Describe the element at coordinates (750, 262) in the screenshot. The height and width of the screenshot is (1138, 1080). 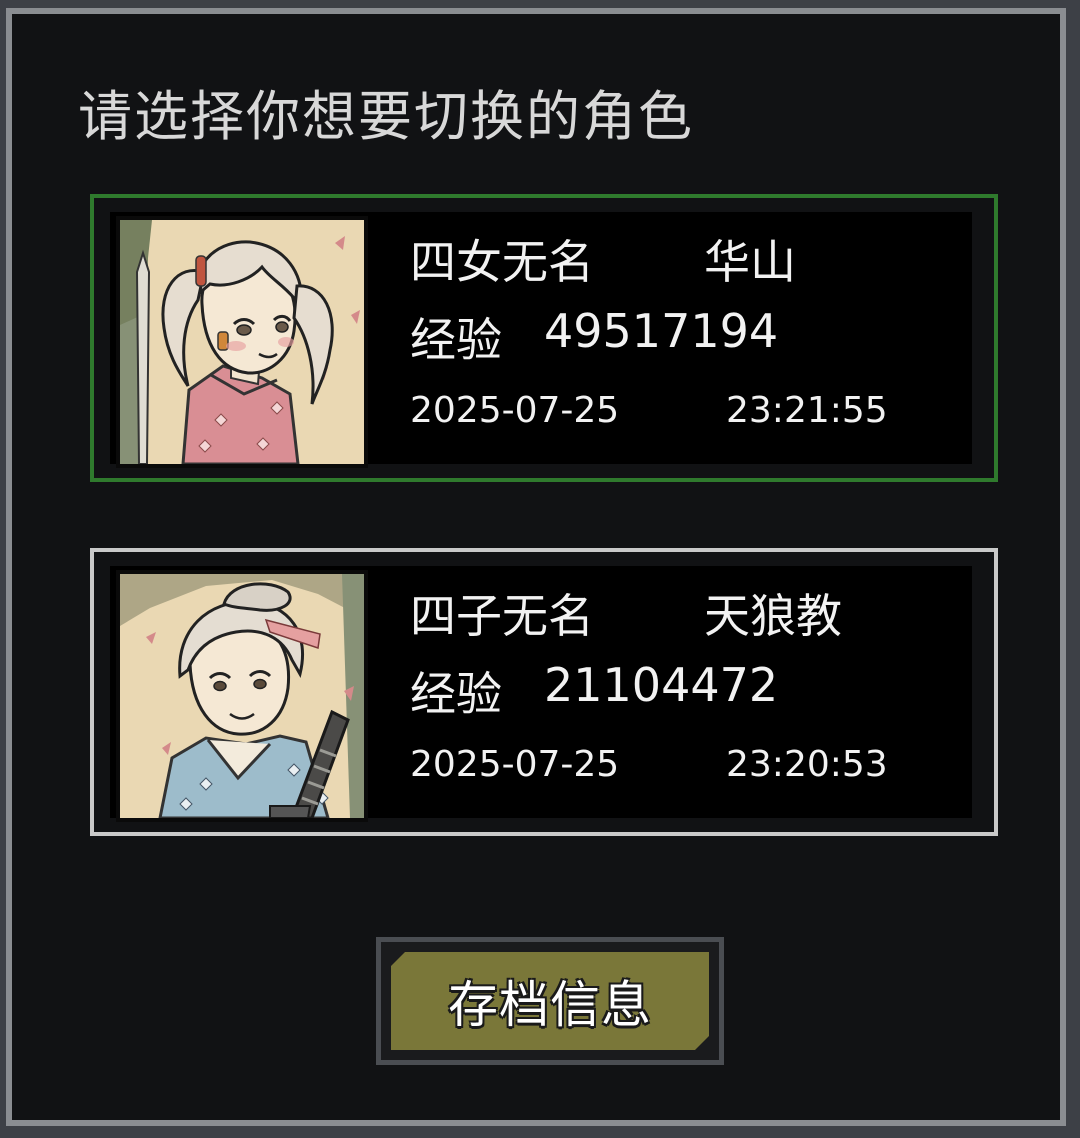
I see `character-sect: 华山` at that location.